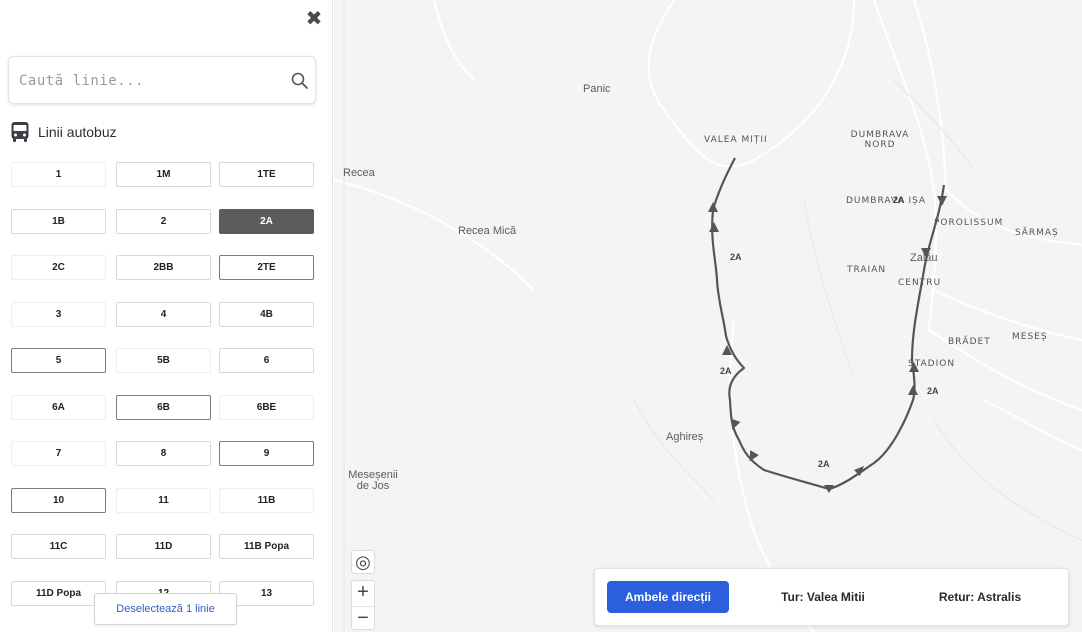 This screenshot has height=632, width=1082. What do you see at coordinates (163, 174) in the screenshot?
I see `line-button: 1M` at bounding box center [163, 174].